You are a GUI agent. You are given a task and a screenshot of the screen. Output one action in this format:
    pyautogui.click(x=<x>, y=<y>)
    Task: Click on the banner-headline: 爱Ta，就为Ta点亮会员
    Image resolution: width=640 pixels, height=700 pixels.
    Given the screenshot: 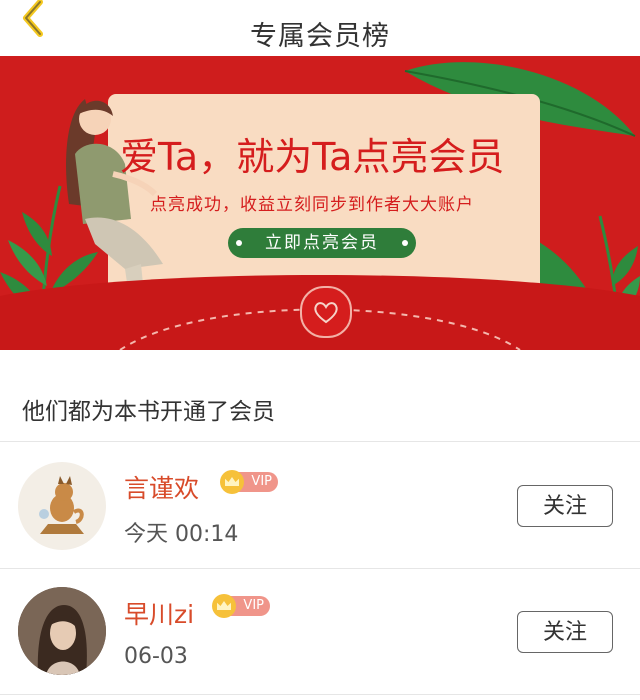 What is the action you would take?
    pyautogui.click(x=312, y=157)
    